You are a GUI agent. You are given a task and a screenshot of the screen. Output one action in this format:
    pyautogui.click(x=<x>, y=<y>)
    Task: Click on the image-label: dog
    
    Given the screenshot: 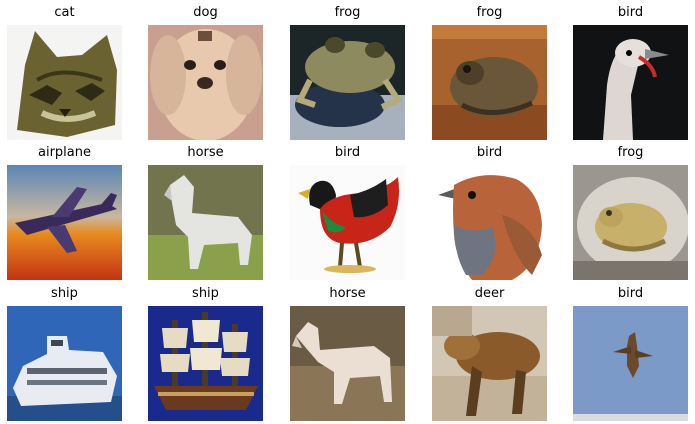 What is the action you would take?
    pyautogui.click(x=205, y=12)
    